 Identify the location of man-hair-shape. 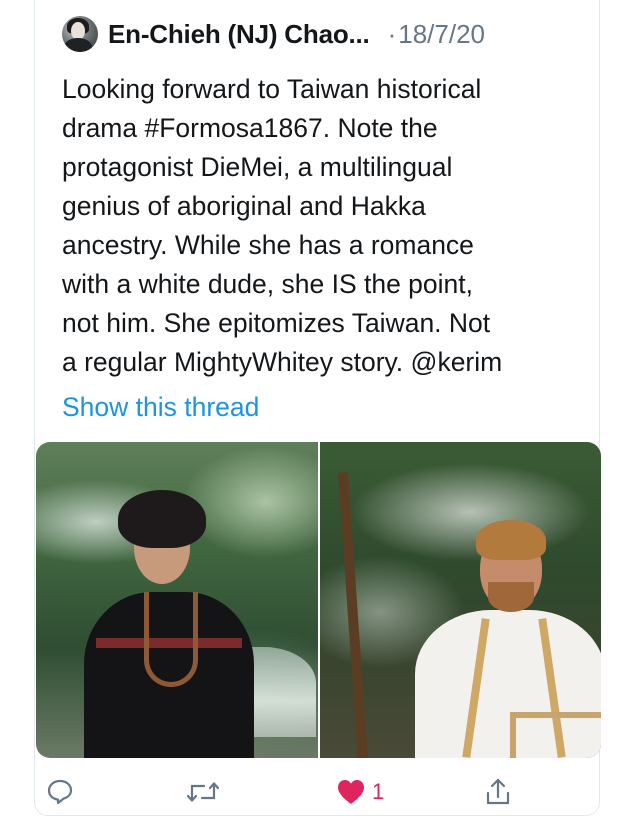
(510, 540).